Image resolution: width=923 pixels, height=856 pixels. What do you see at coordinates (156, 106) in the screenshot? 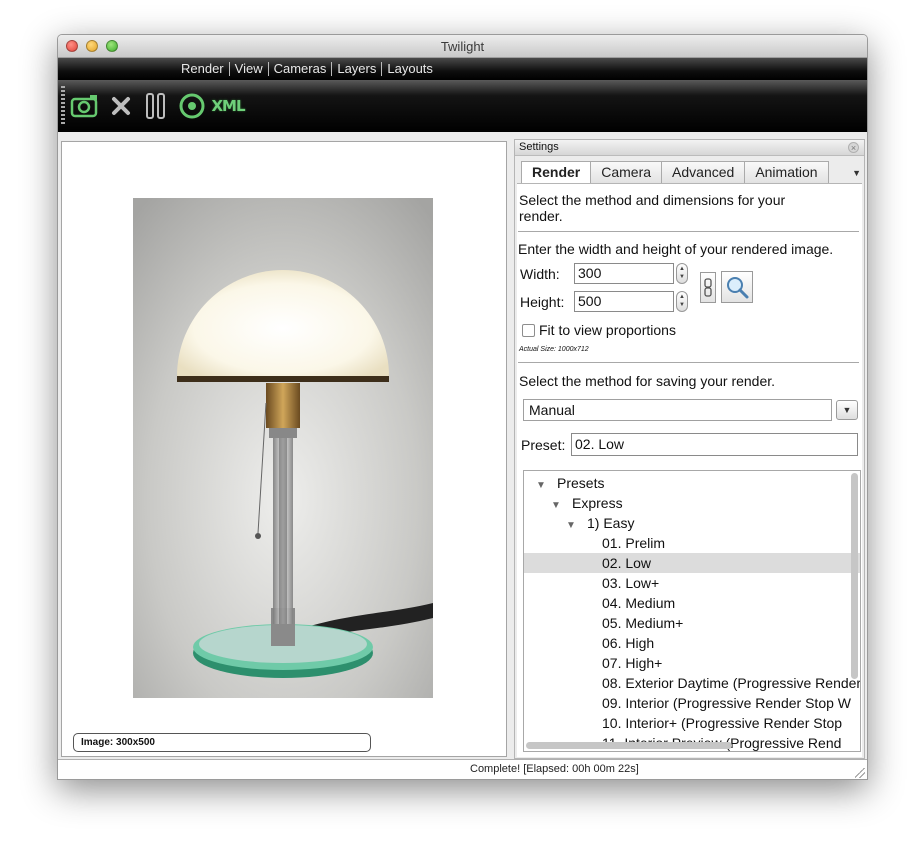
I see `pause-icon` at bounding box center [156, 106].